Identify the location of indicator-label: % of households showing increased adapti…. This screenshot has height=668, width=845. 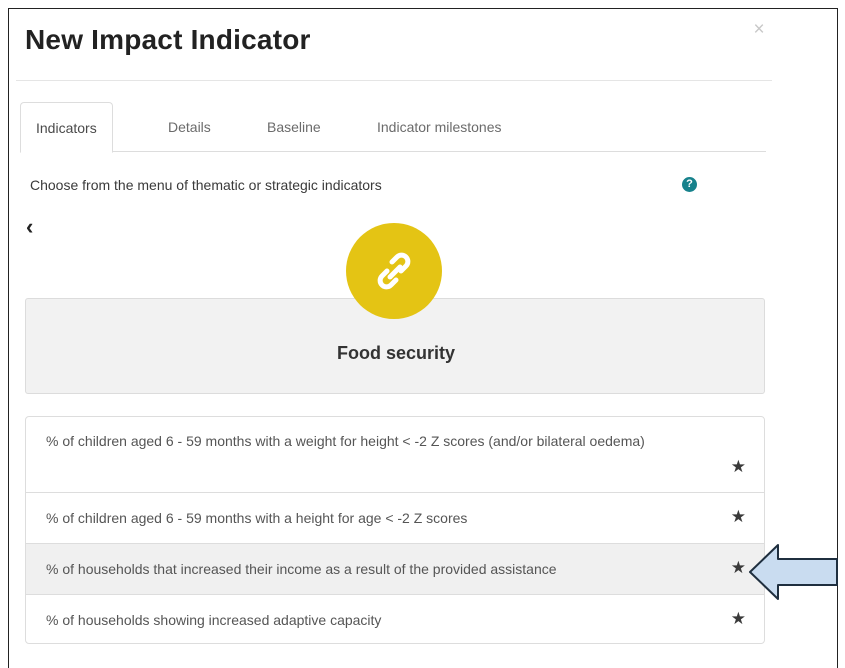
(214, 620).